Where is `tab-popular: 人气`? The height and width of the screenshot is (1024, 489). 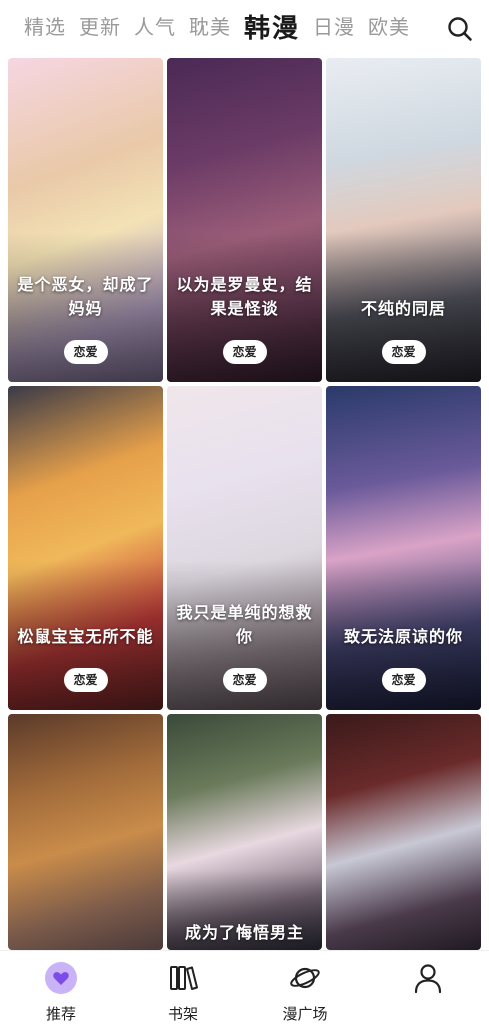 tab-popular: 人气 is located at coordinates (155, 28).